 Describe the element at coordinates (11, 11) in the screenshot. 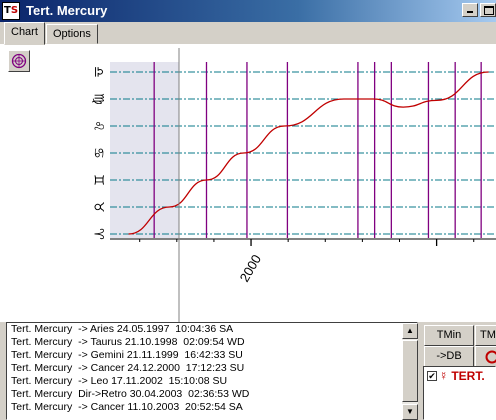

I see `app-icon: TS` at that location.